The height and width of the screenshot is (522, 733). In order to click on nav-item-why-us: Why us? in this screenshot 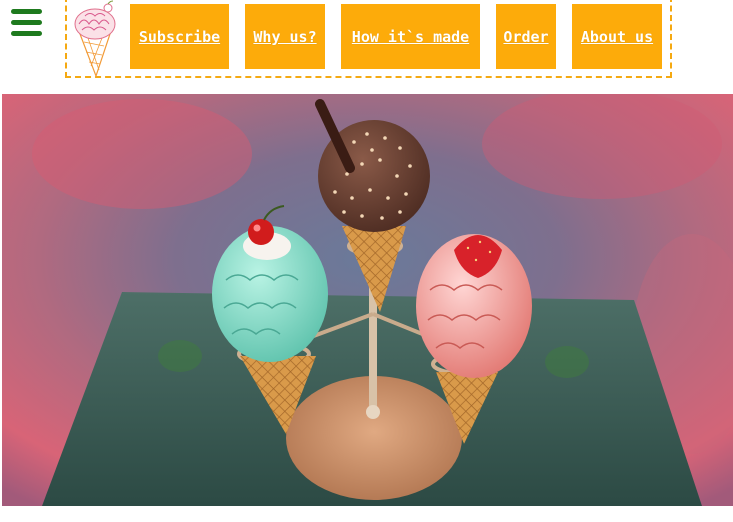, I will do `click(285, 36)`.